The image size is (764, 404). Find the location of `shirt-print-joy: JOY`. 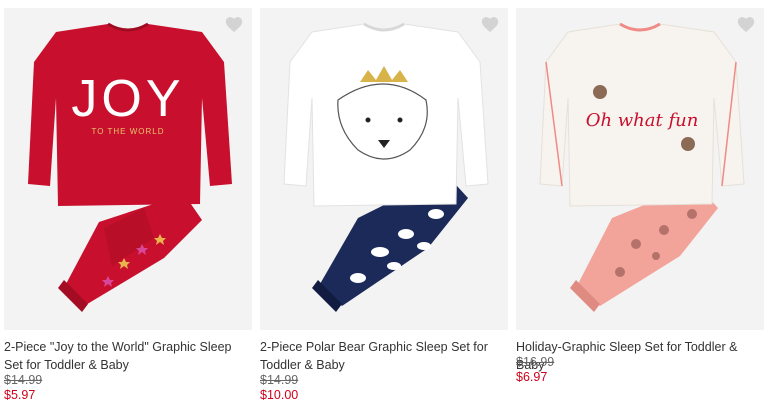

shirt-print-joy: JOY is located at coordinates (127, 99).